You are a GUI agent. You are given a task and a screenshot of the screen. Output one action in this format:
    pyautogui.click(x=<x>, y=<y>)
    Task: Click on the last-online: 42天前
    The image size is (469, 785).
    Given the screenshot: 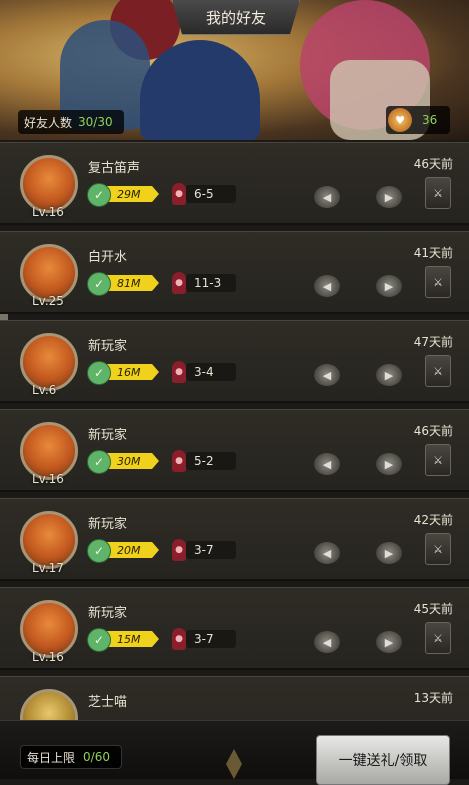 What is the action you would take?
    pyautogui.click(x=433, y=520)
    